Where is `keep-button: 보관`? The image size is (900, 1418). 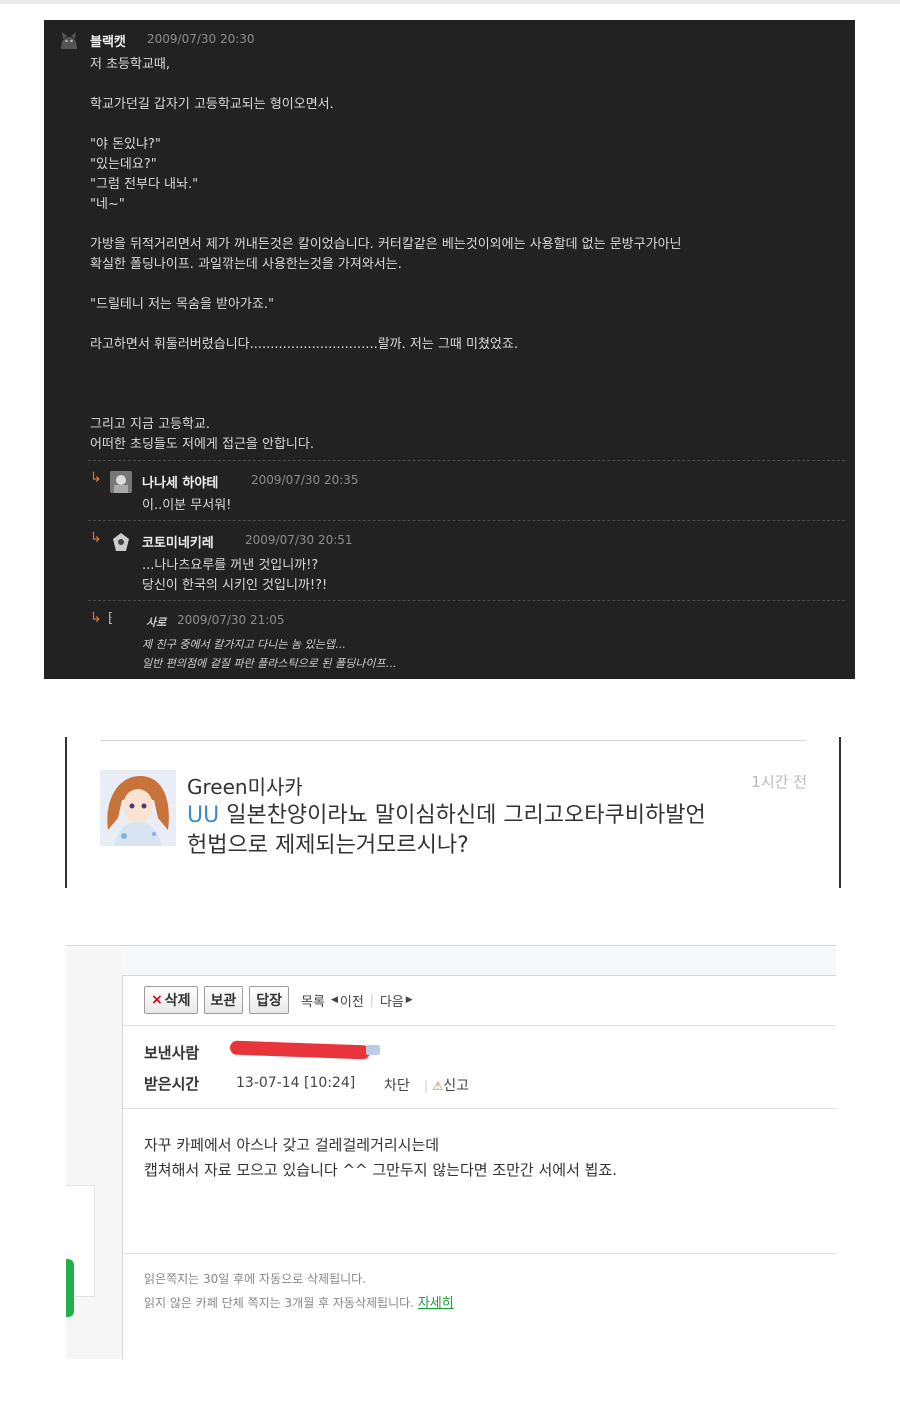 keep-button: 보관 is located at coordinates (223, 1000).